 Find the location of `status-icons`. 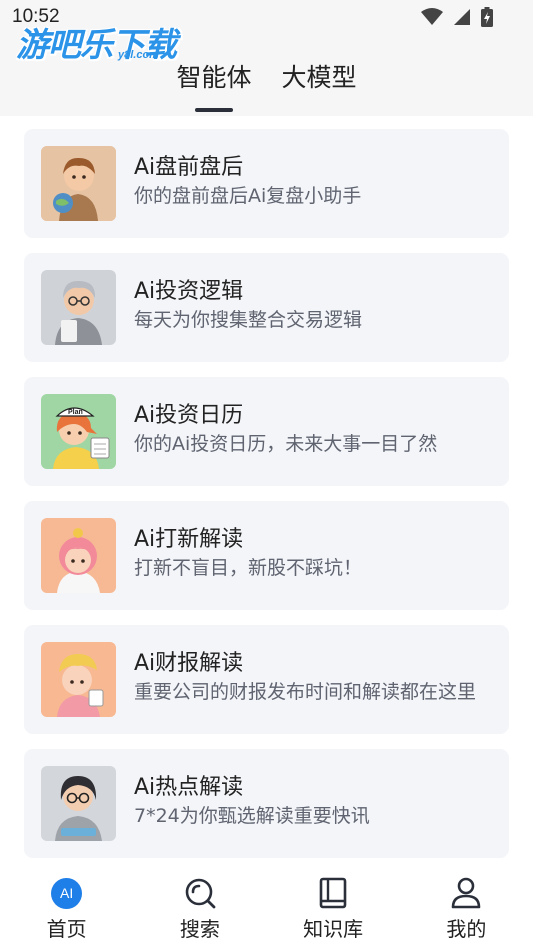

status-icons is located at coordinates (457, 17).